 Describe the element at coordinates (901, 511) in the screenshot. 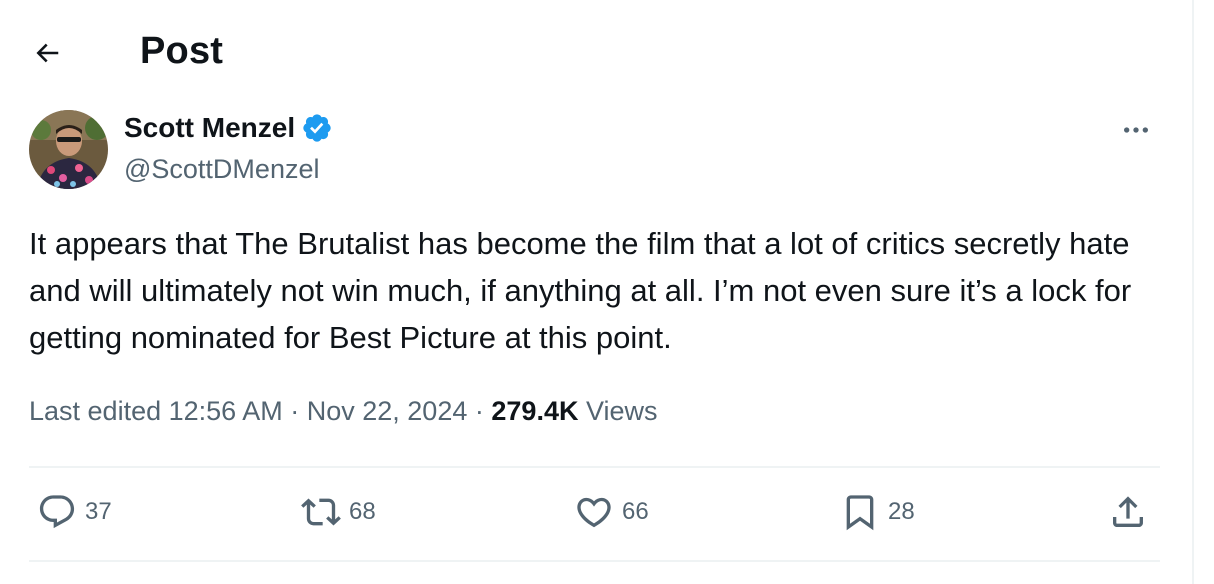

I see `bookmark-count: 28` at that location.